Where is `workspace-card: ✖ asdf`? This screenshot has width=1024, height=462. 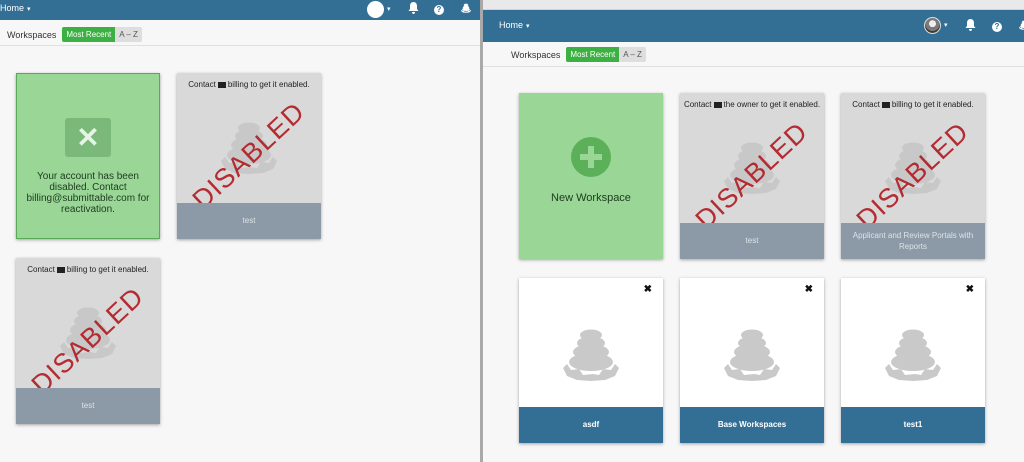
workspace-card: ✖ asdf is located at coordinates (591, 360).